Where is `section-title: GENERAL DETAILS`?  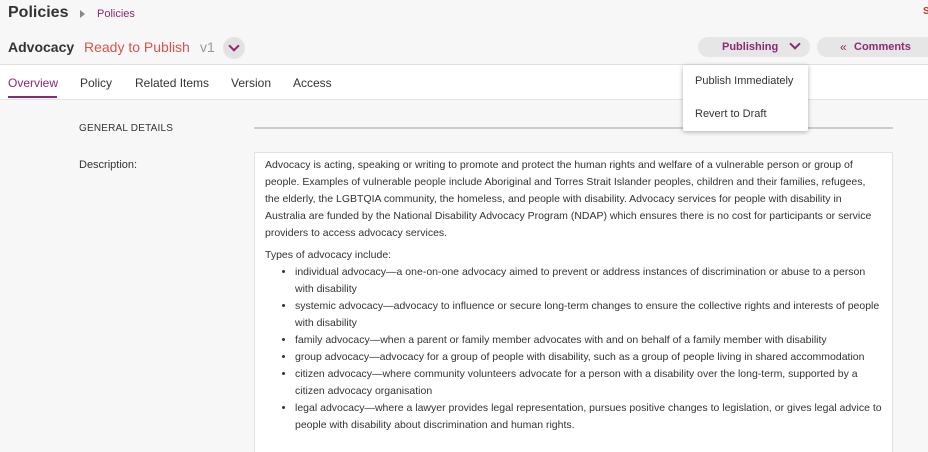
section-title: GENERAL DETAILS is located at coordinates (126, 128).